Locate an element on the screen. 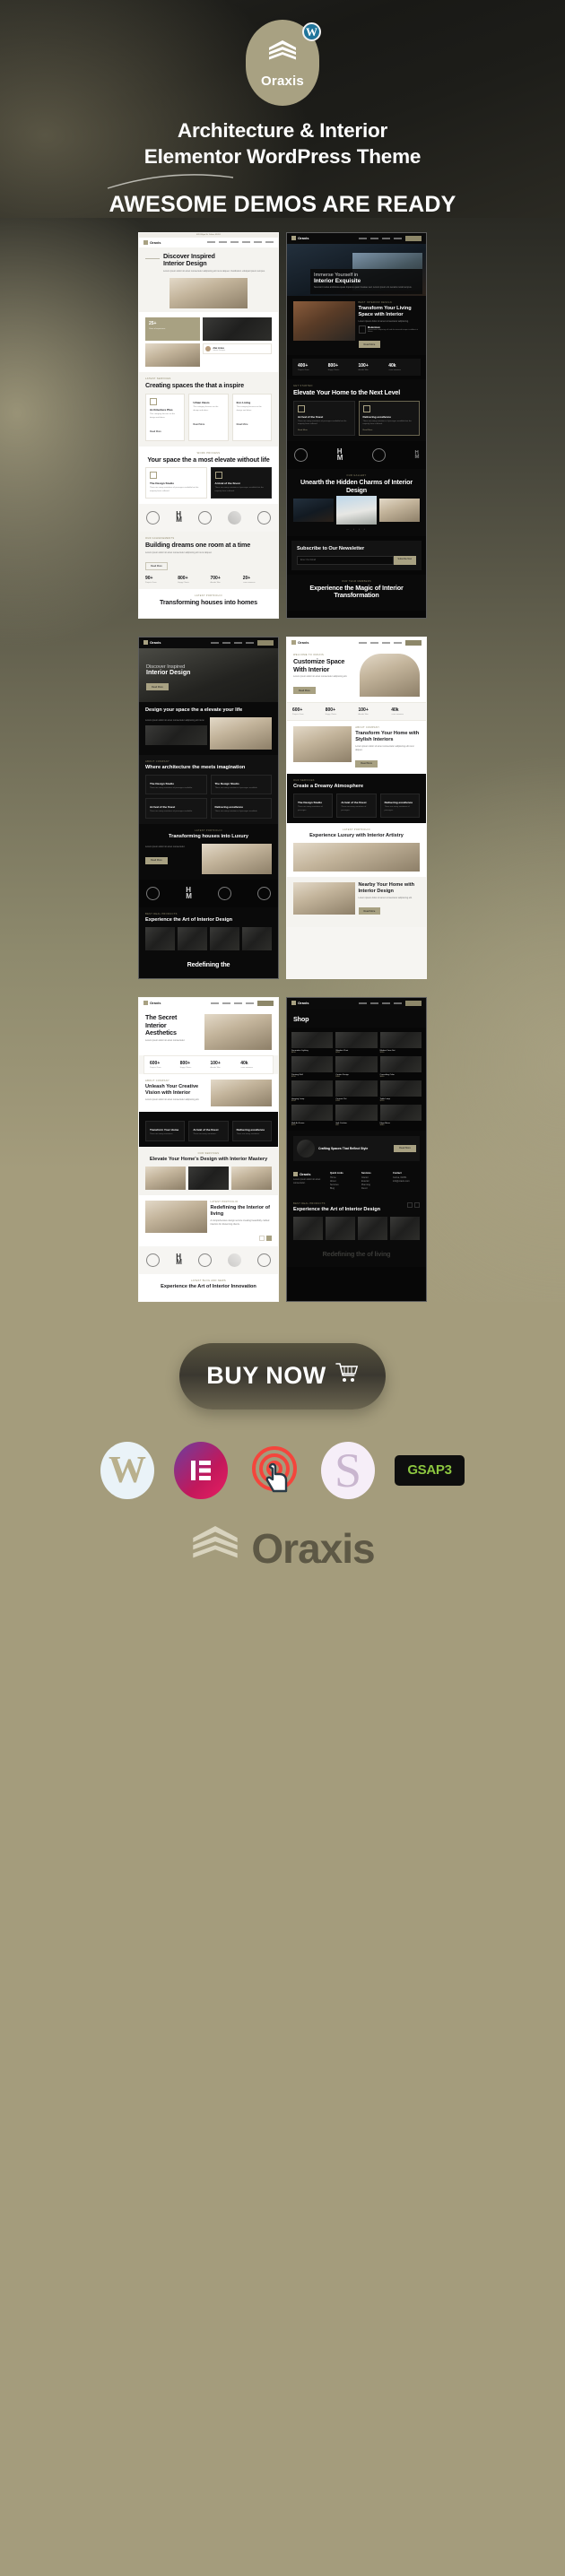 The image size is (565, 2576). newsletter-submit-button: Subscribe Now is located at coordinates (404, 560).